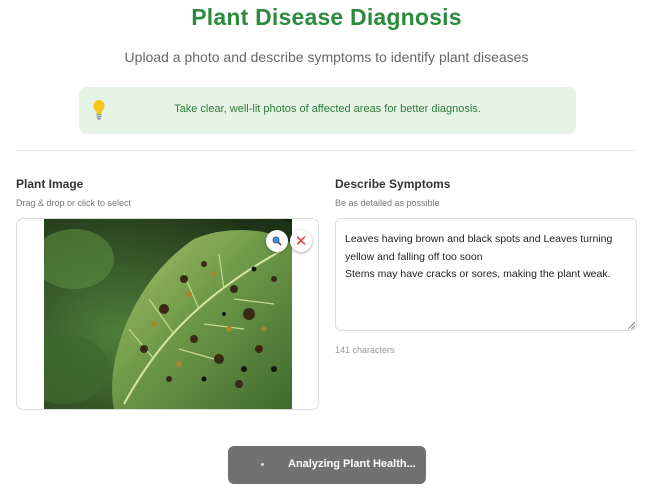  Describe the element at coordinates (50, 184) in the screenshot. I see `plant-image-label: Plant Image` at that location.